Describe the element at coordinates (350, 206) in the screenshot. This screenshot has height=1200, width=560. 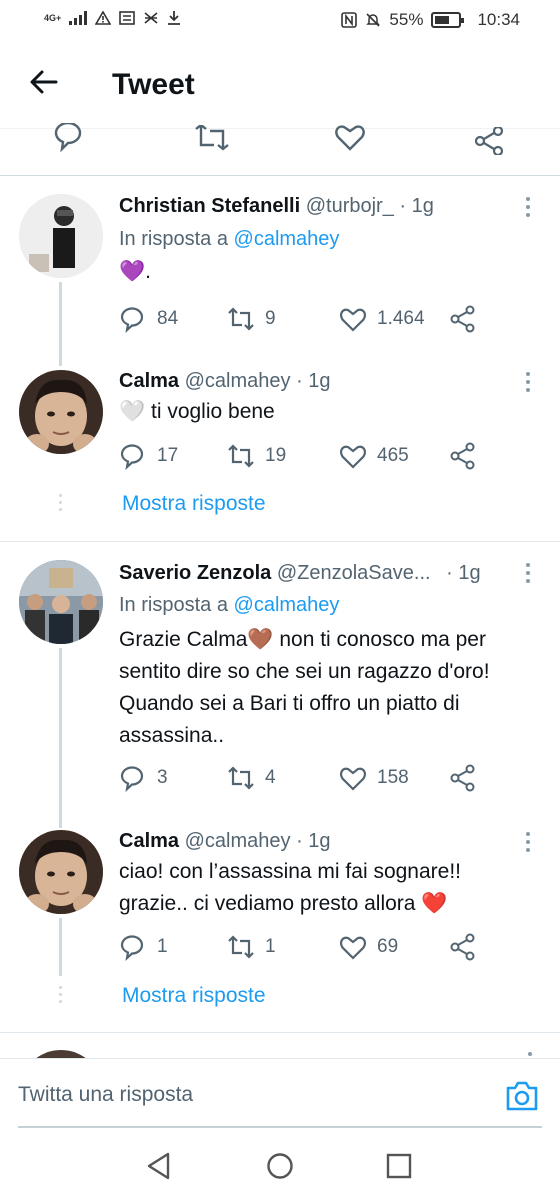
I see `handle: @turbojr_` at that location.